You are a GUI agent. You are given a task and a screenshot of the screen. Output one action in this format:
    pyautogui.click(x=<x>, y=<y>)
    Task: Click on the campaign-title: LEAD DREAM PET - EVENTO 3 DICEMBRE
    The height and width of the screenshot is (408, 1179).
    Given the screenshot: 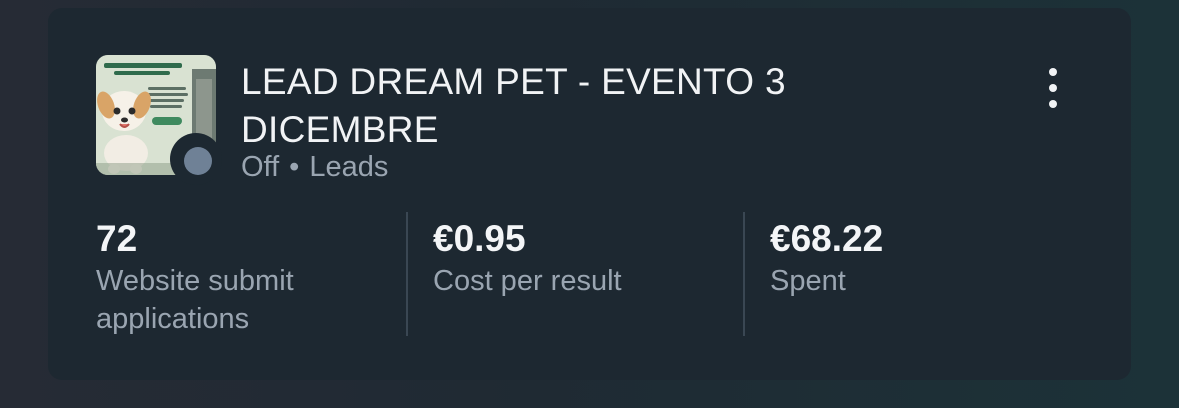 What is the action you would take?
    pyautogui.click(x=601, y=106)
    